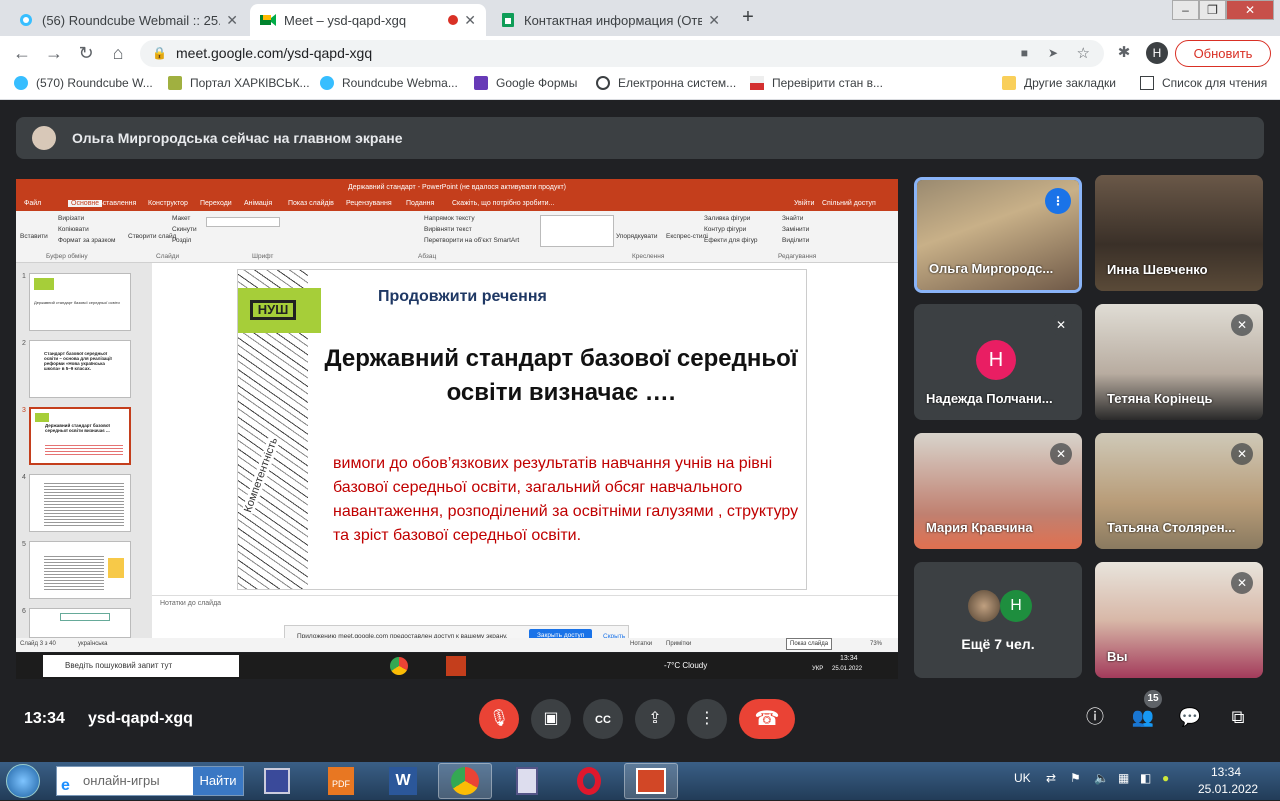  Describe the element at coordinates (1250, 10) in the screenshot. I see `close-window-button: ✕` at that location.